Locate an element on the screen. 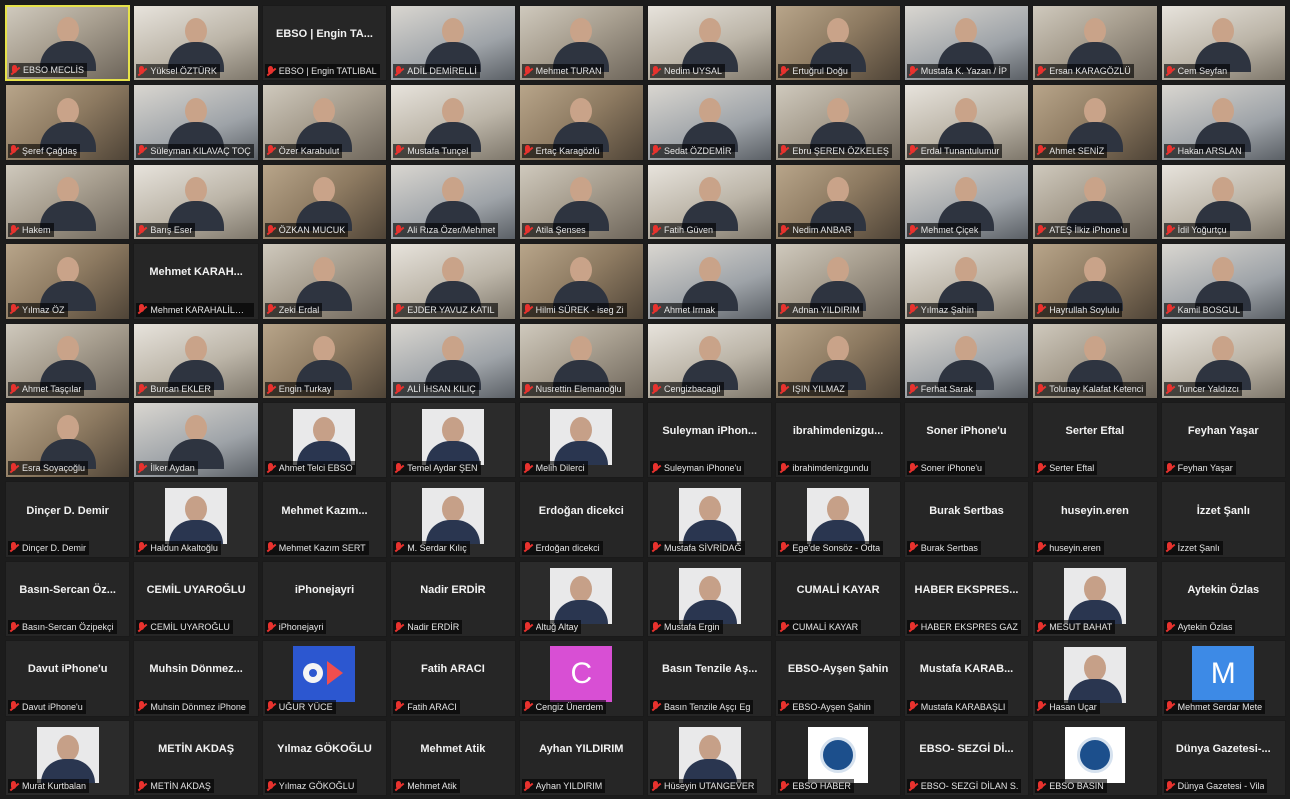 This screenshot has width=1290, height=799. participant-tile: Ersan KARAGÖZLÜ is located at coordinates (1095, 43).